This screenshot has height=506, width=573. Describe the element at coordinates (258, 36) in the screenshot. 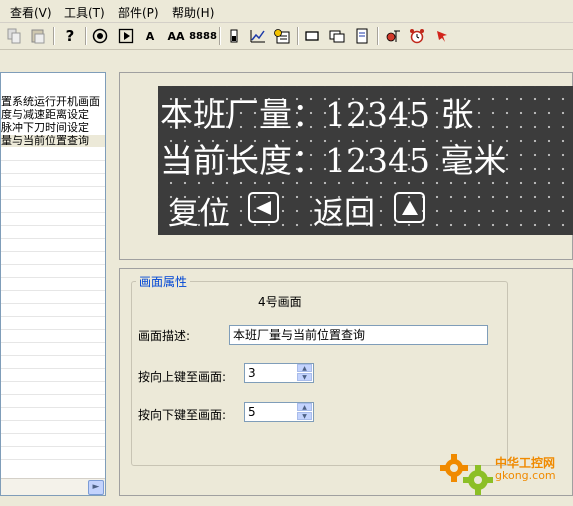

I see `trend-chart-icon` at that location.